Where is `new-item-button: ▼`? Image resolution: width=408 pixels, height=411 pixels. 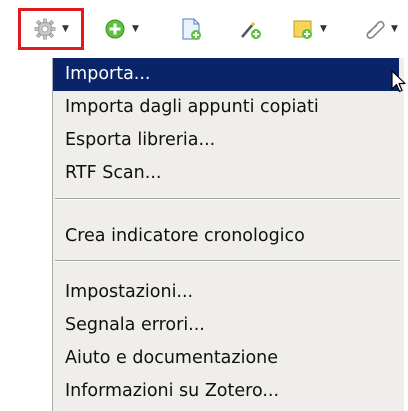
new-item-button: ▼ is located at coordinates (121, 29).